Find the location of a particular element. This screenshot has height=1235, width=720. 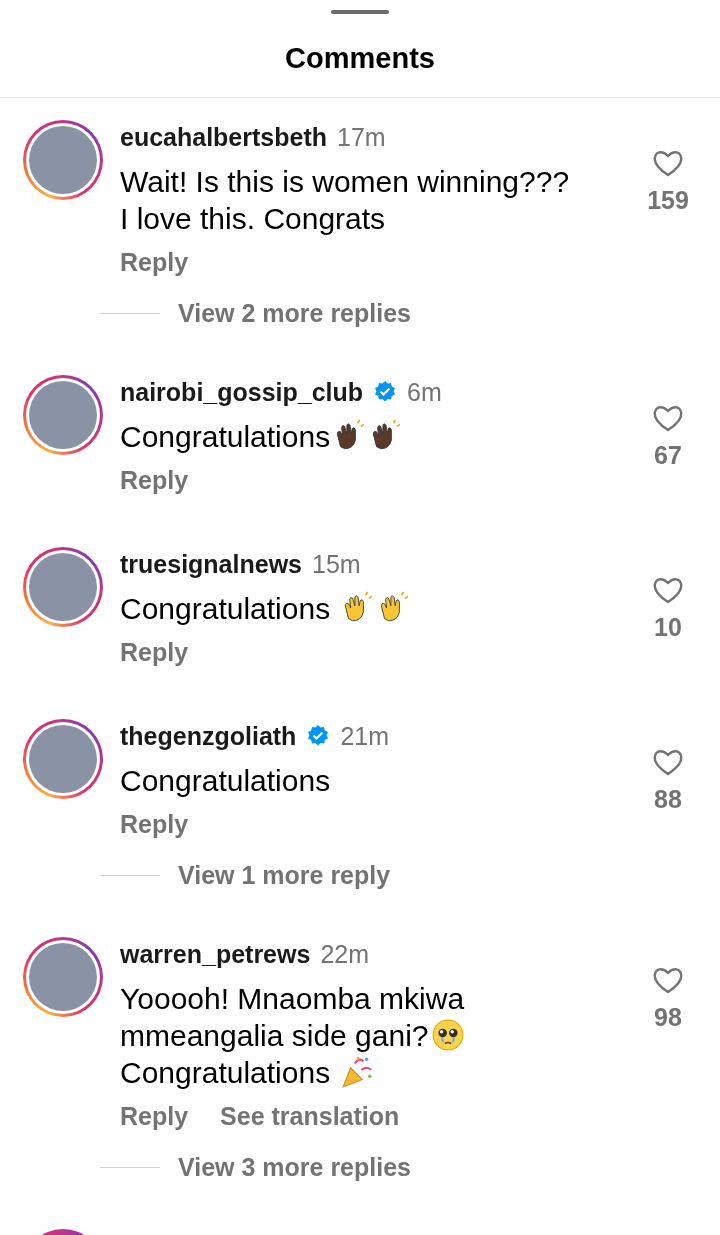

like-count: 67 is located at coordinates (668, 455).